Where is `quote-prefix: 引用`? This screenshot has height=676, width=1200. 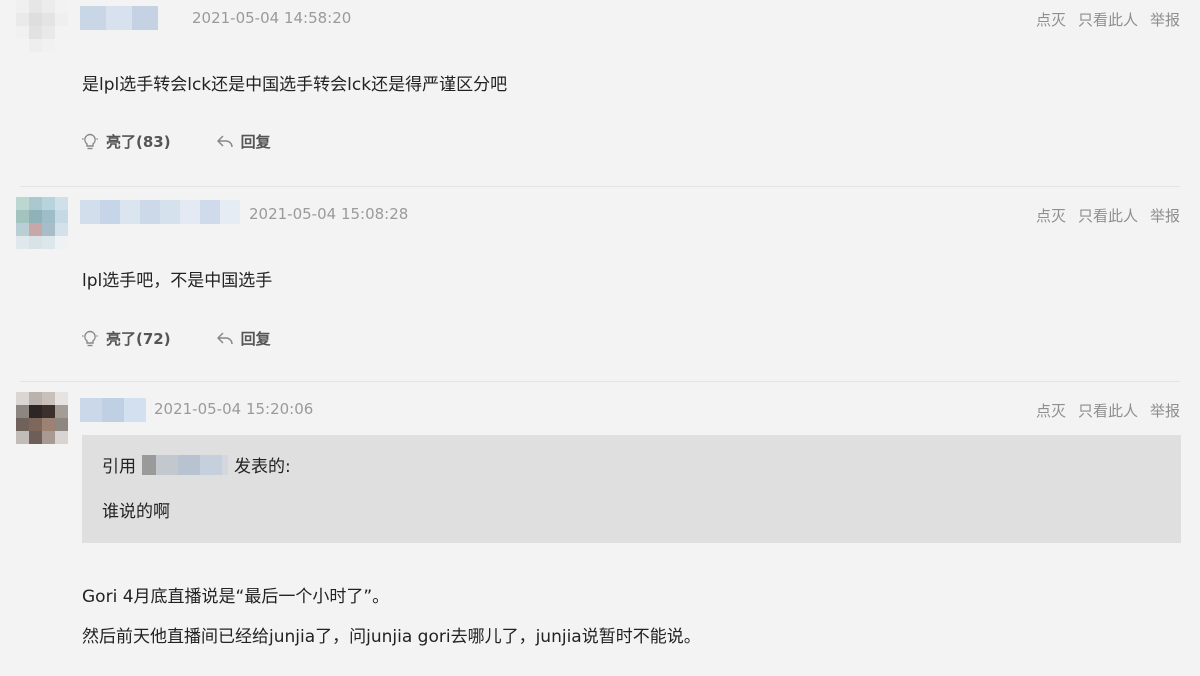 quote-prefix: 引用 is located at coordinates (119, 467).